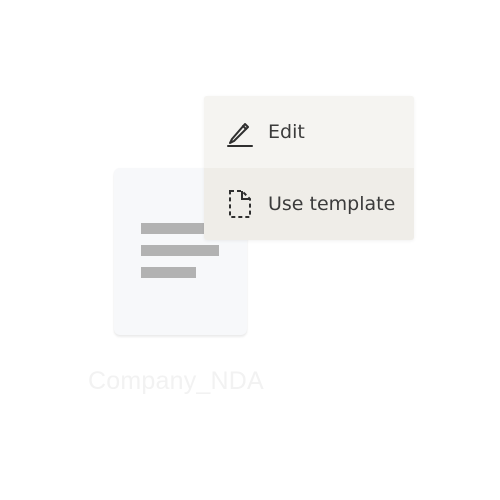 Image resolution: width=500 pixels, height=500 pixels. What do you see at coordinates (286, 132) in the screenshot?
I see `edit-label: Edit` at bounding box center [286, 132].